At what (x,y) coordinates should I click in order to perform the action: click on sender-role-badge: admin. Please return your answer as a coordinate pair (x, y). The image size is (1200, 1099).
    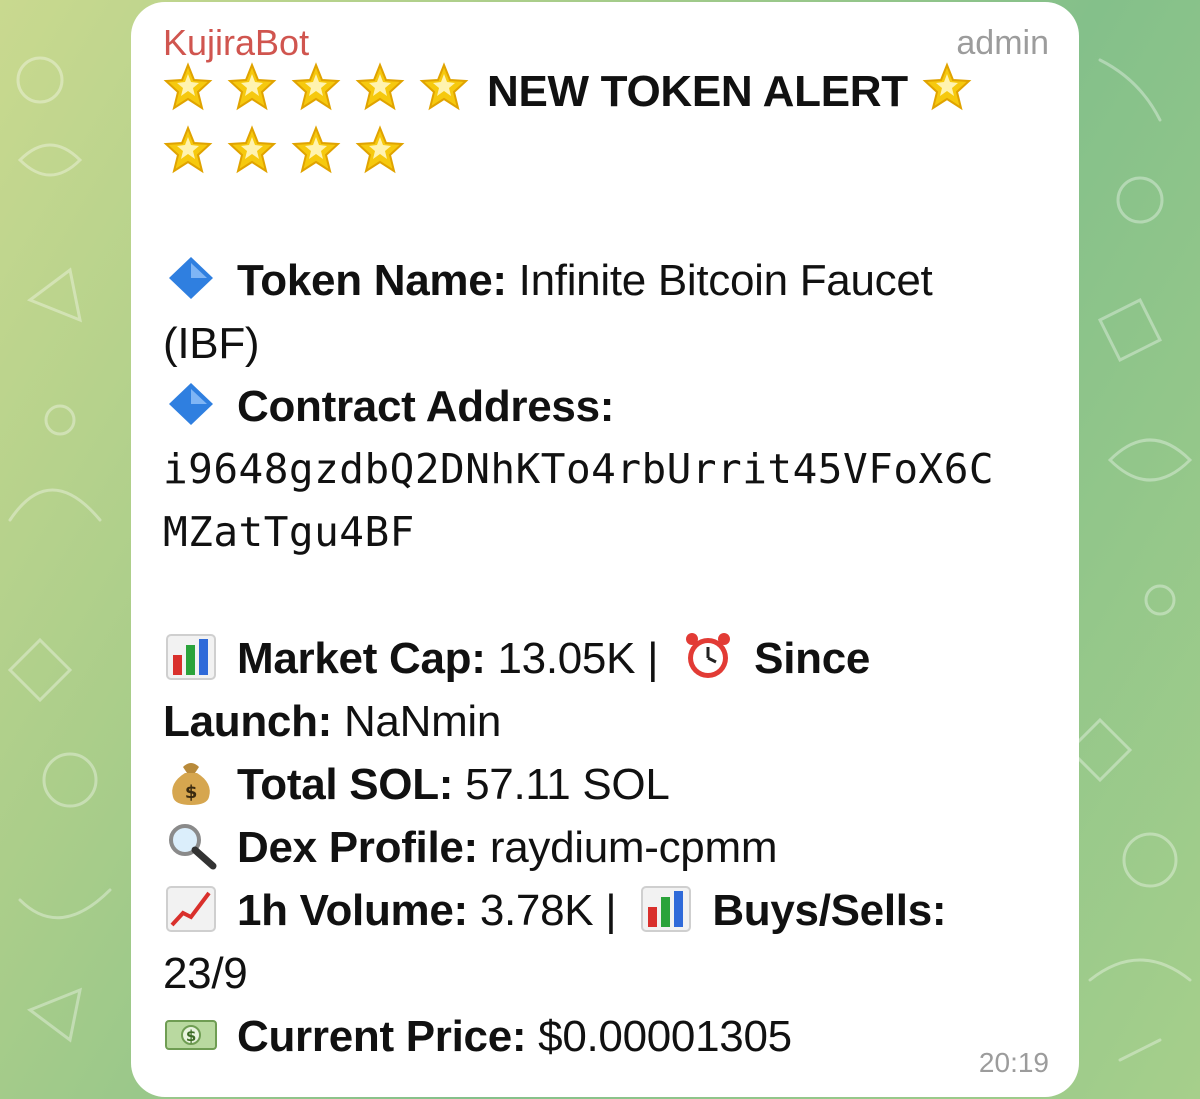
    Looking at the image, I should click on (1002, 43).